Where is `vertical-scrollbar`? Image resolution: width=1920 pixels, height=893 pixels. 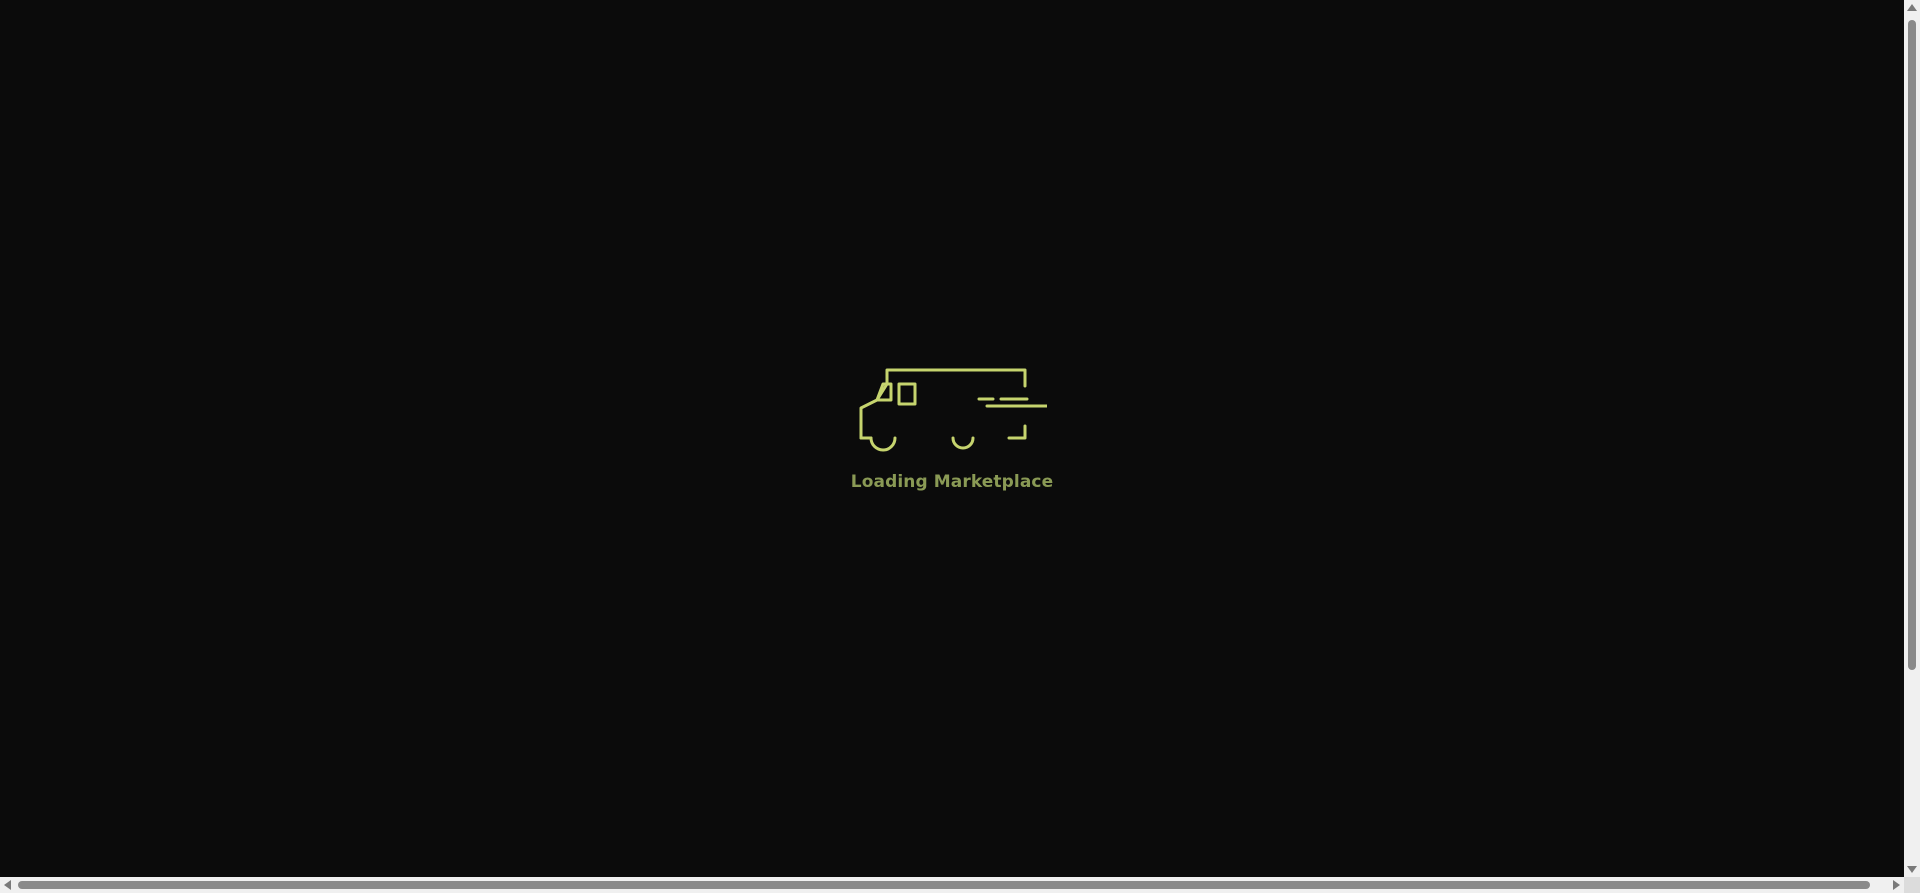
vertical-scrollbar is located at coordinates (1912, 438).